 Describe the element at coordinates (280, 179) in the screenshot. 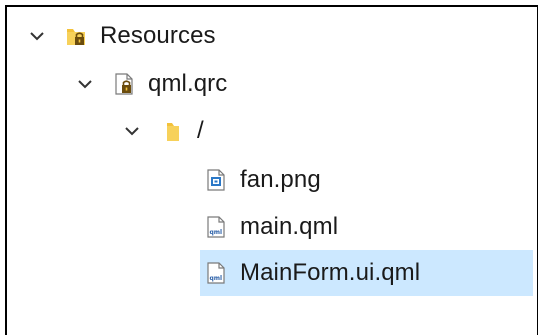

I see `tree-item-label: fan.png` at that location.